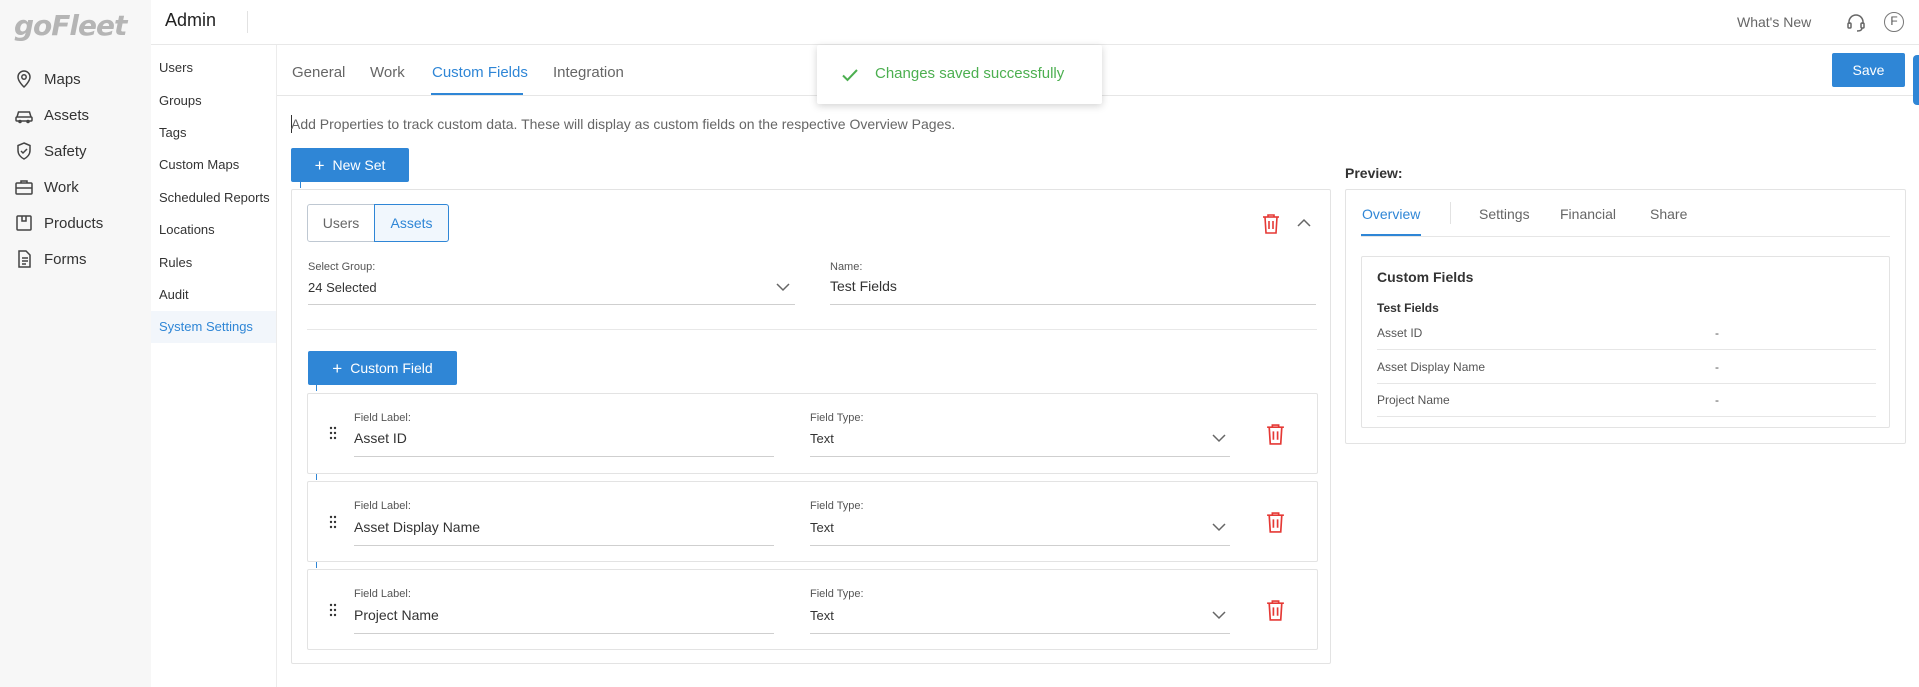  What do you see at coordinates (480, 72) in the screenshot?
I see `tab-custom-fields: Custom Fields` at bounding box center [480, 72].